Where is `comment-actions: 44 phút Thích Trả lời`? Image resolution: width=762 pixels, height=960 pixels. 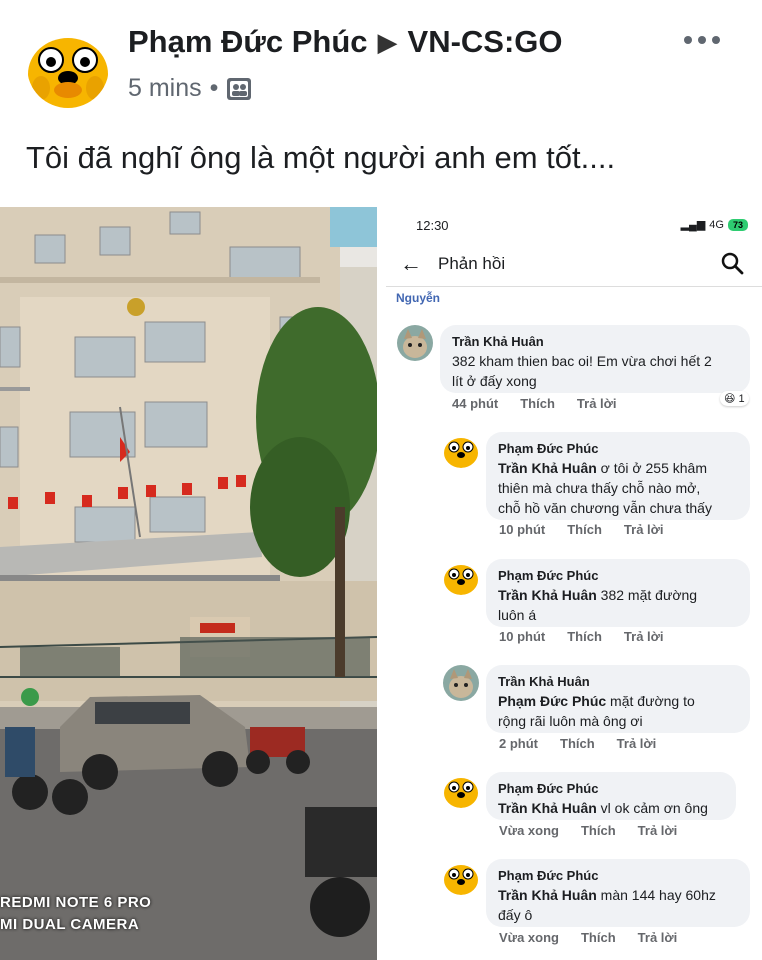 comment-actions: 44 phút Thích Trả lời is located at coordinates (534, 403).